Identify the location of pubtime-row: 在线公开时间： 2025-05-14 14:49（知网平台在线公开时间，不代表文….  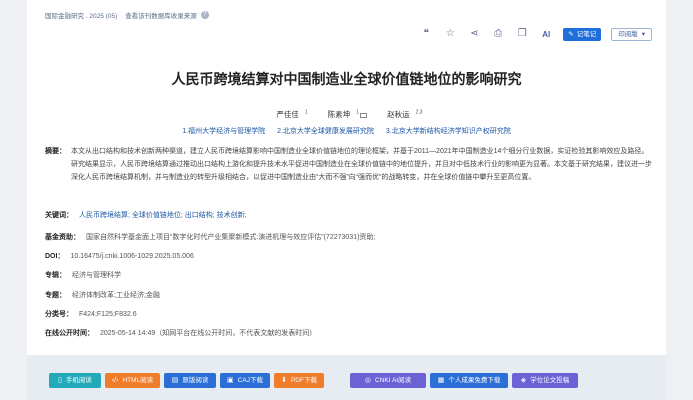
(350, 333).